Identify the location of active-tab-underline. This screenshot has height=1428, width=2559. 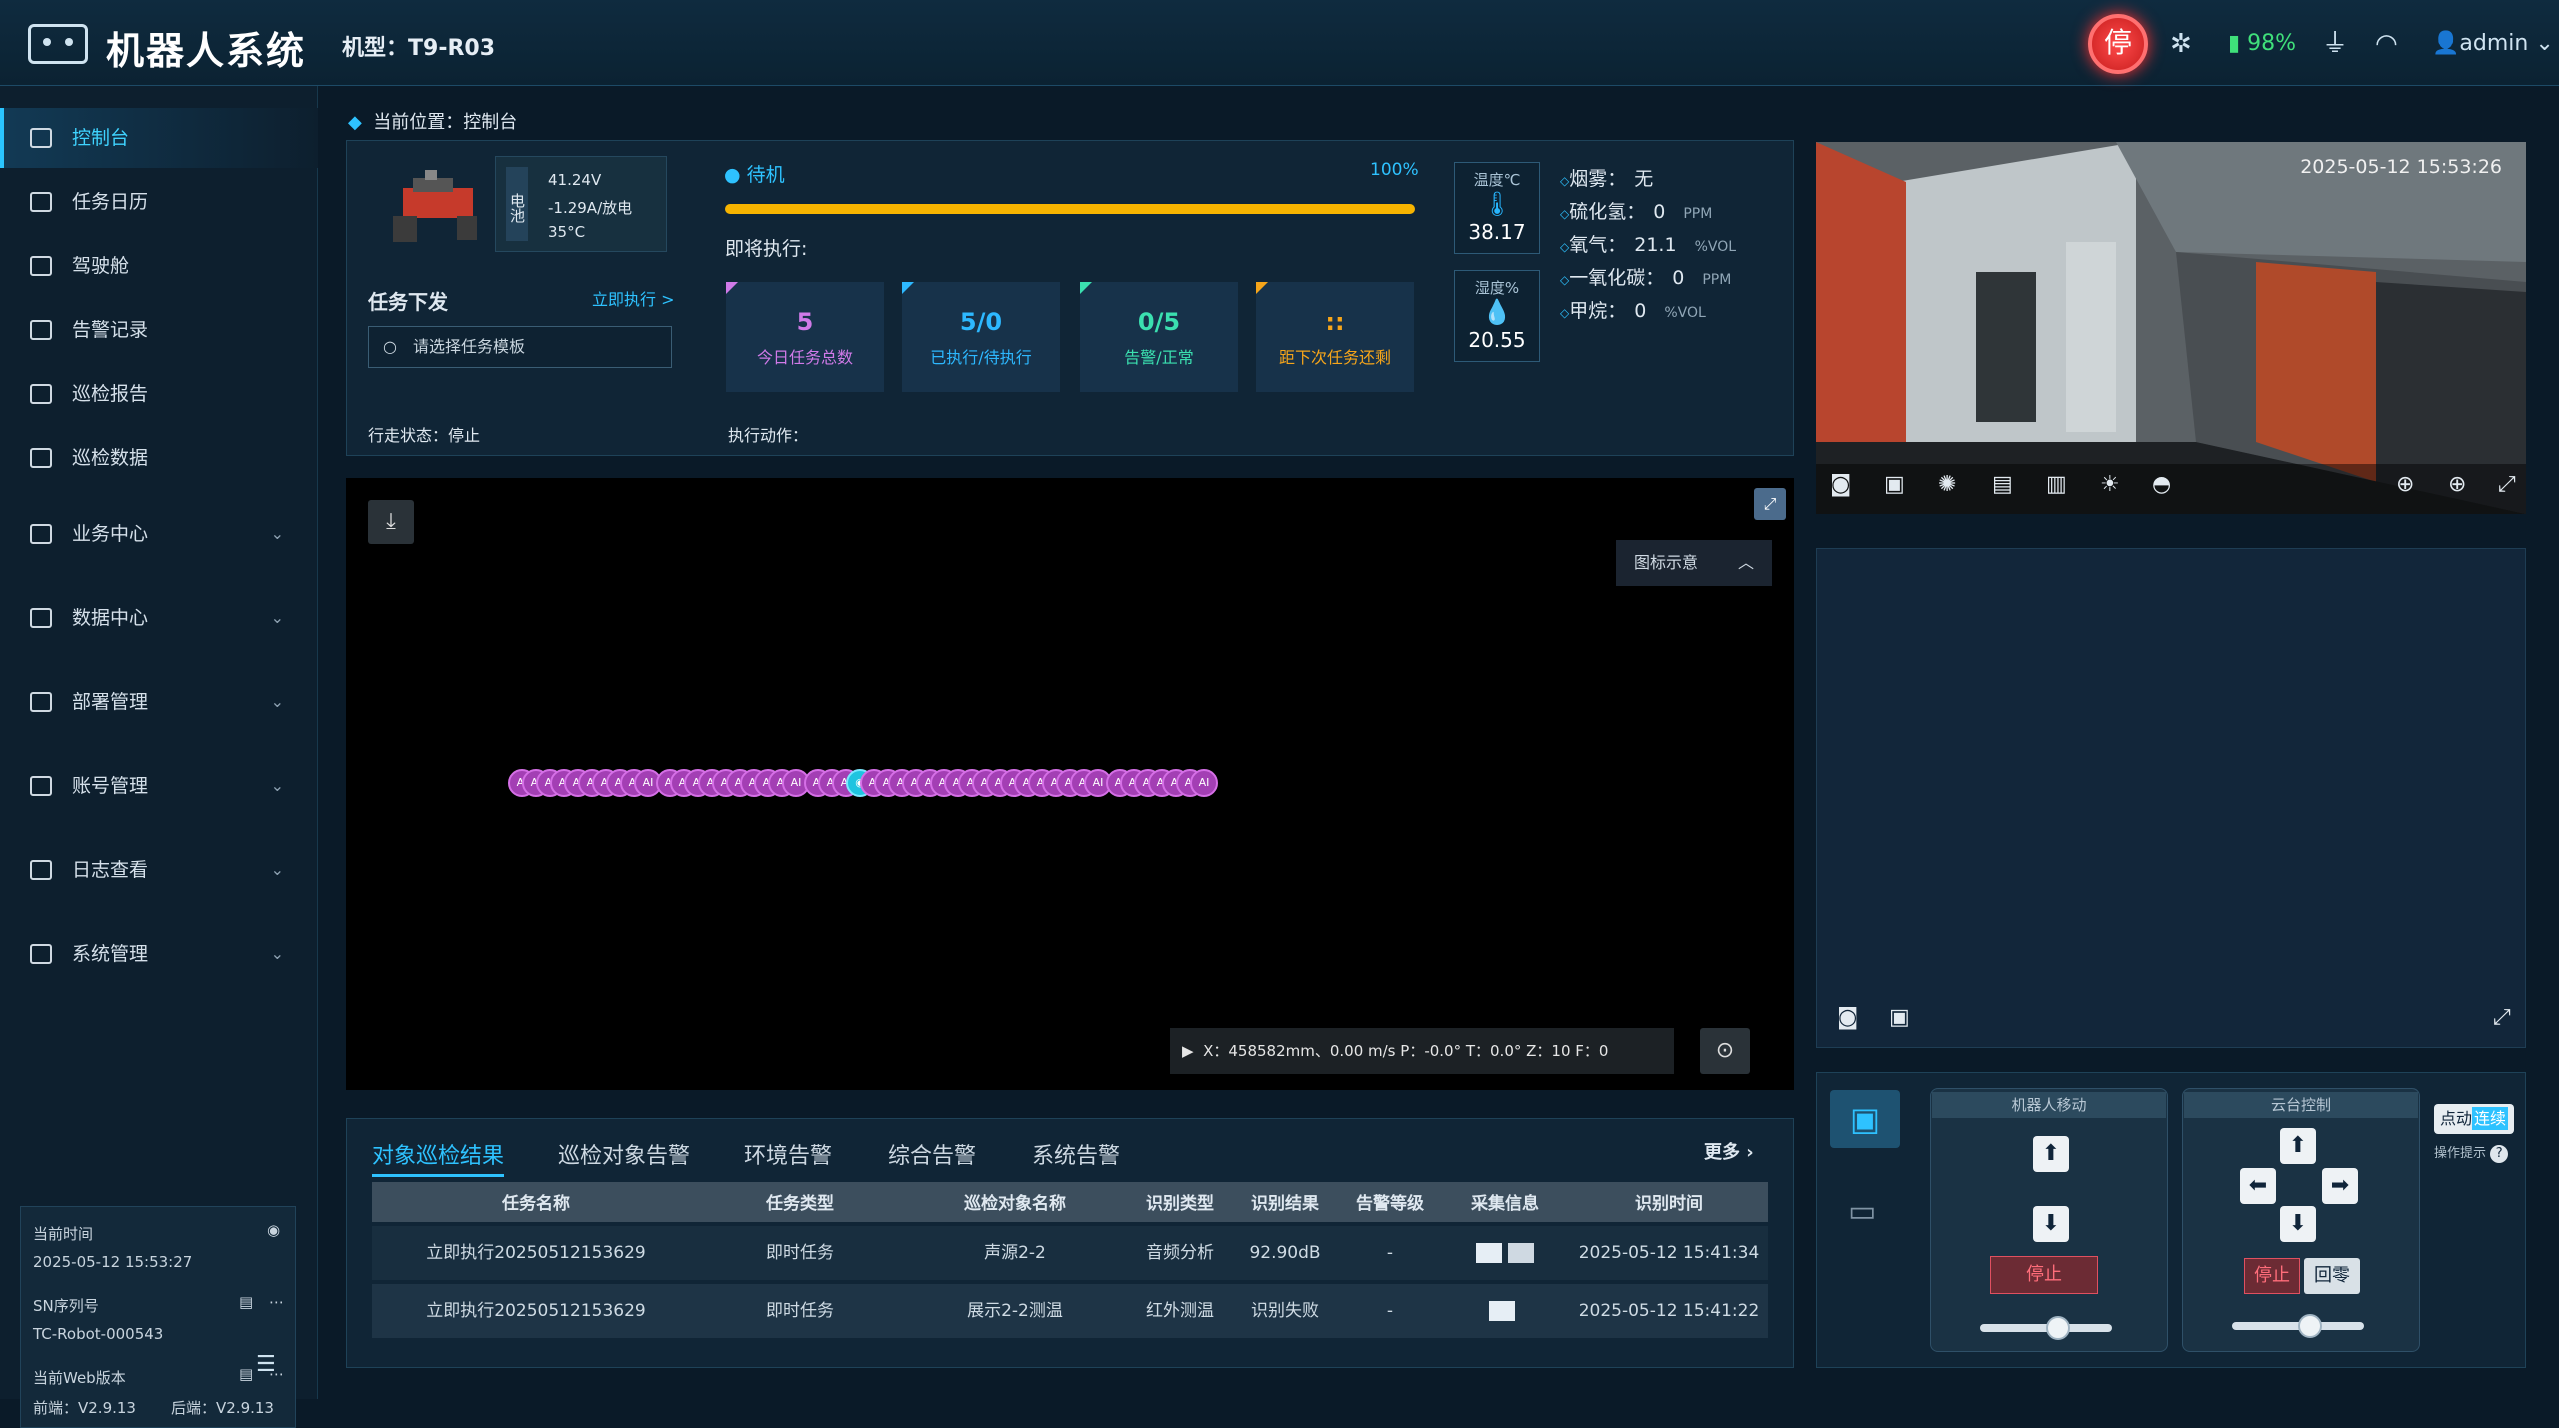
(438, 1175).